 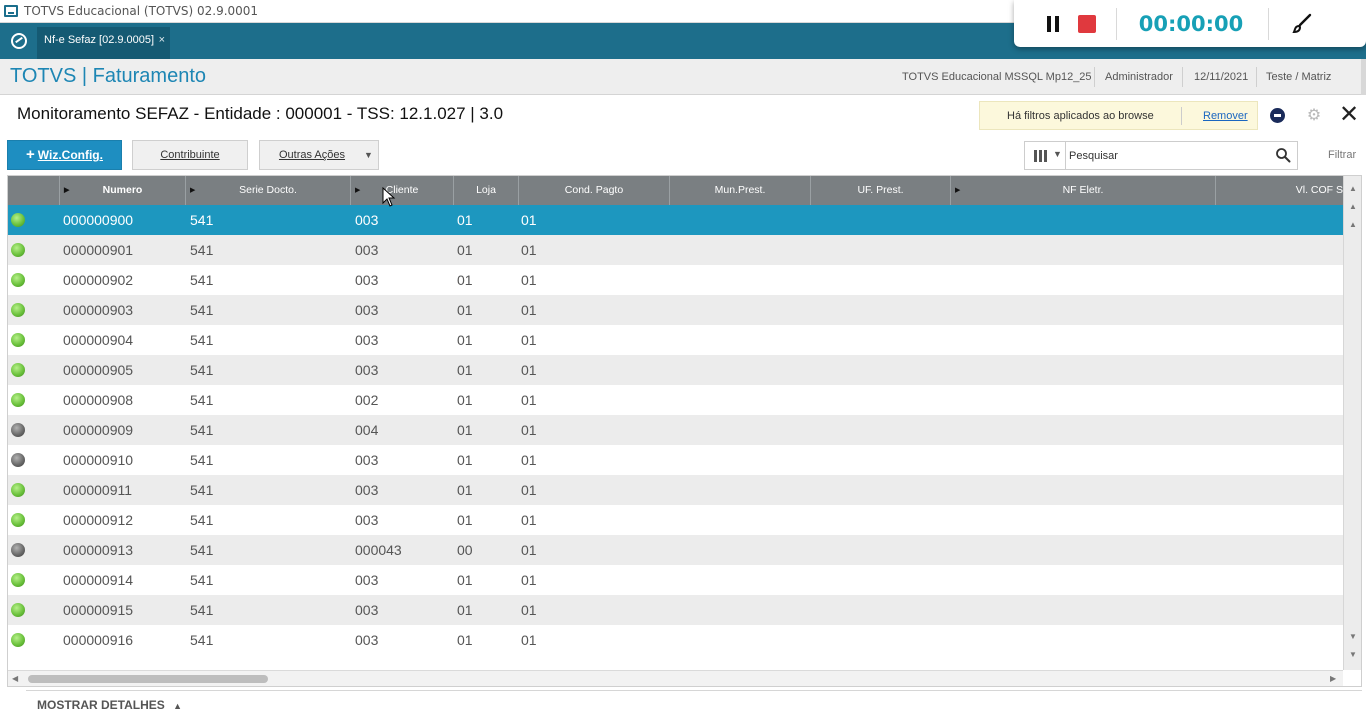 What do you see at coordinates (675, 550) in the screenshot?
I see `table-row: 000000913 541 000043 00 01` at bounding box center [675, 550].